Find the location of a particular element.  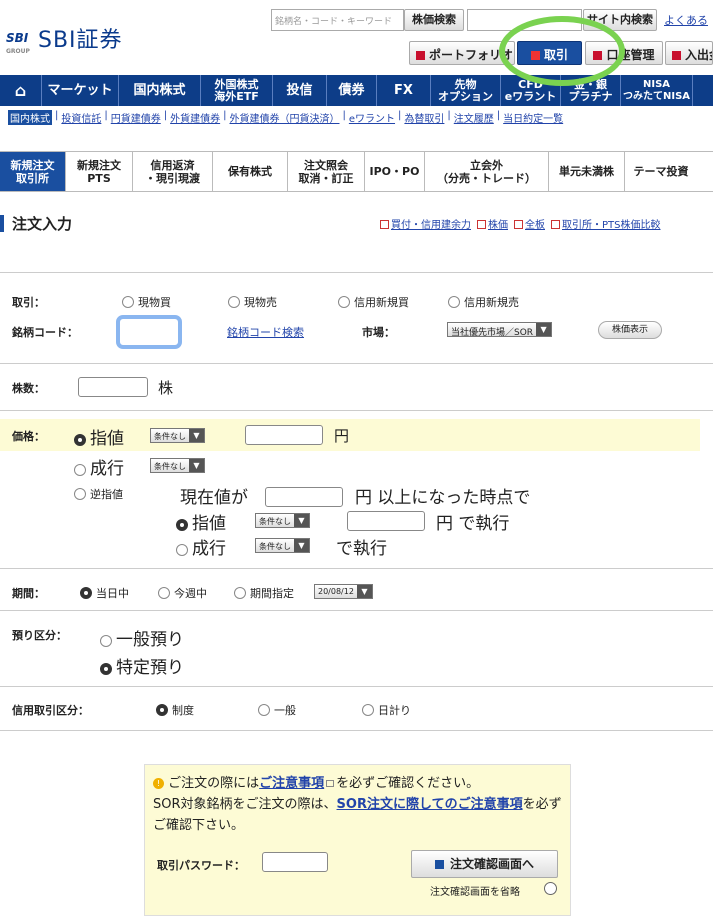

home-icon: ⌂ is located at coordinates (21, 90).